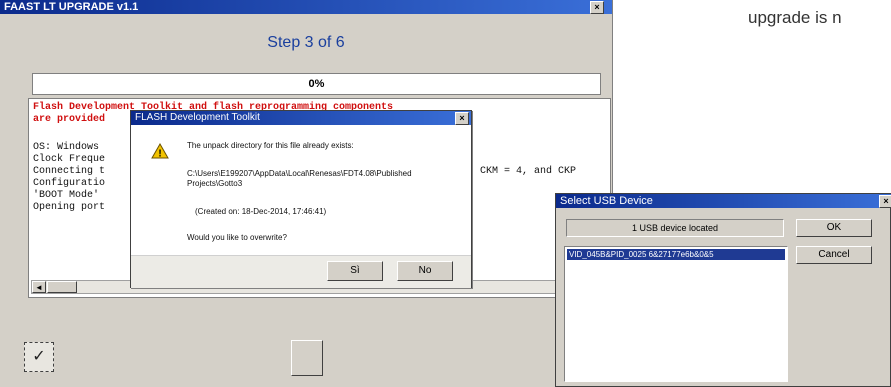  Describe the element at coordinates (39, 287) in the screenshot. I see `scroll-left-button: ◄` at that location.